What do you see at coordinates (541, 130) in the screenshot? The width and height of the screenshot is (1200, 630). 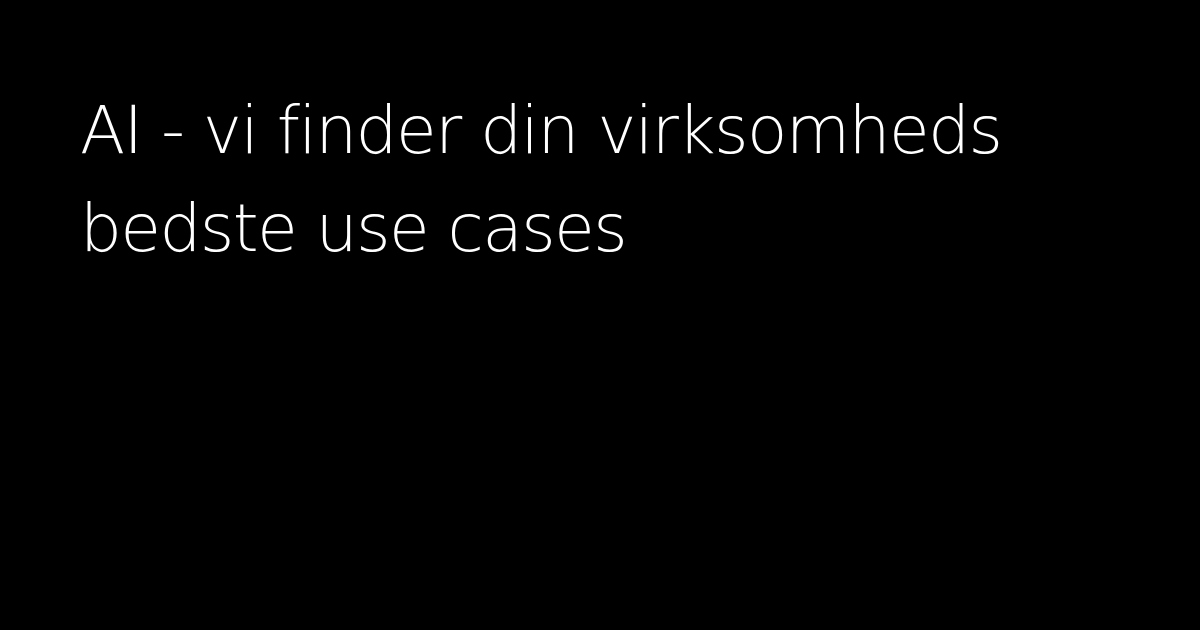 I see `headline-line-1: AI - vi finder din virksomheds` at bounding box center [541, 130].